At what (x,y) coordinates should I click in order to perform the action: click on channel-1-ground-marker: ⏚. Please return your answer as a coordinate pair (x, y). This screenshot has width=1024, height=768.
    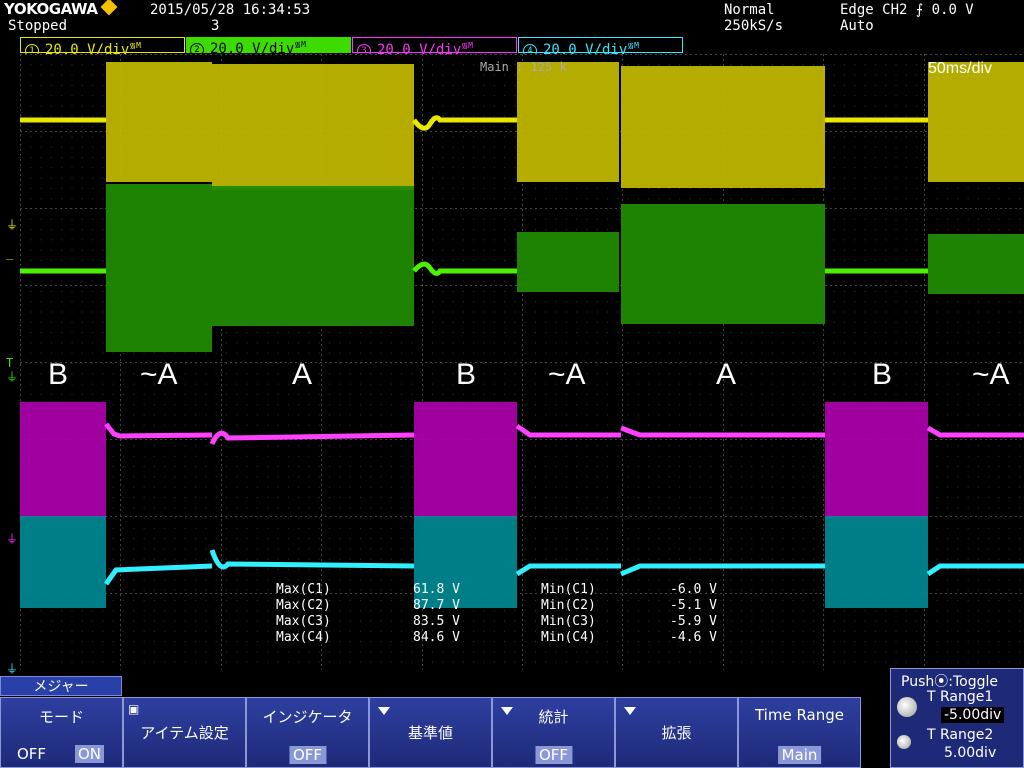
    Looking at the image, I should click on (12, 224).